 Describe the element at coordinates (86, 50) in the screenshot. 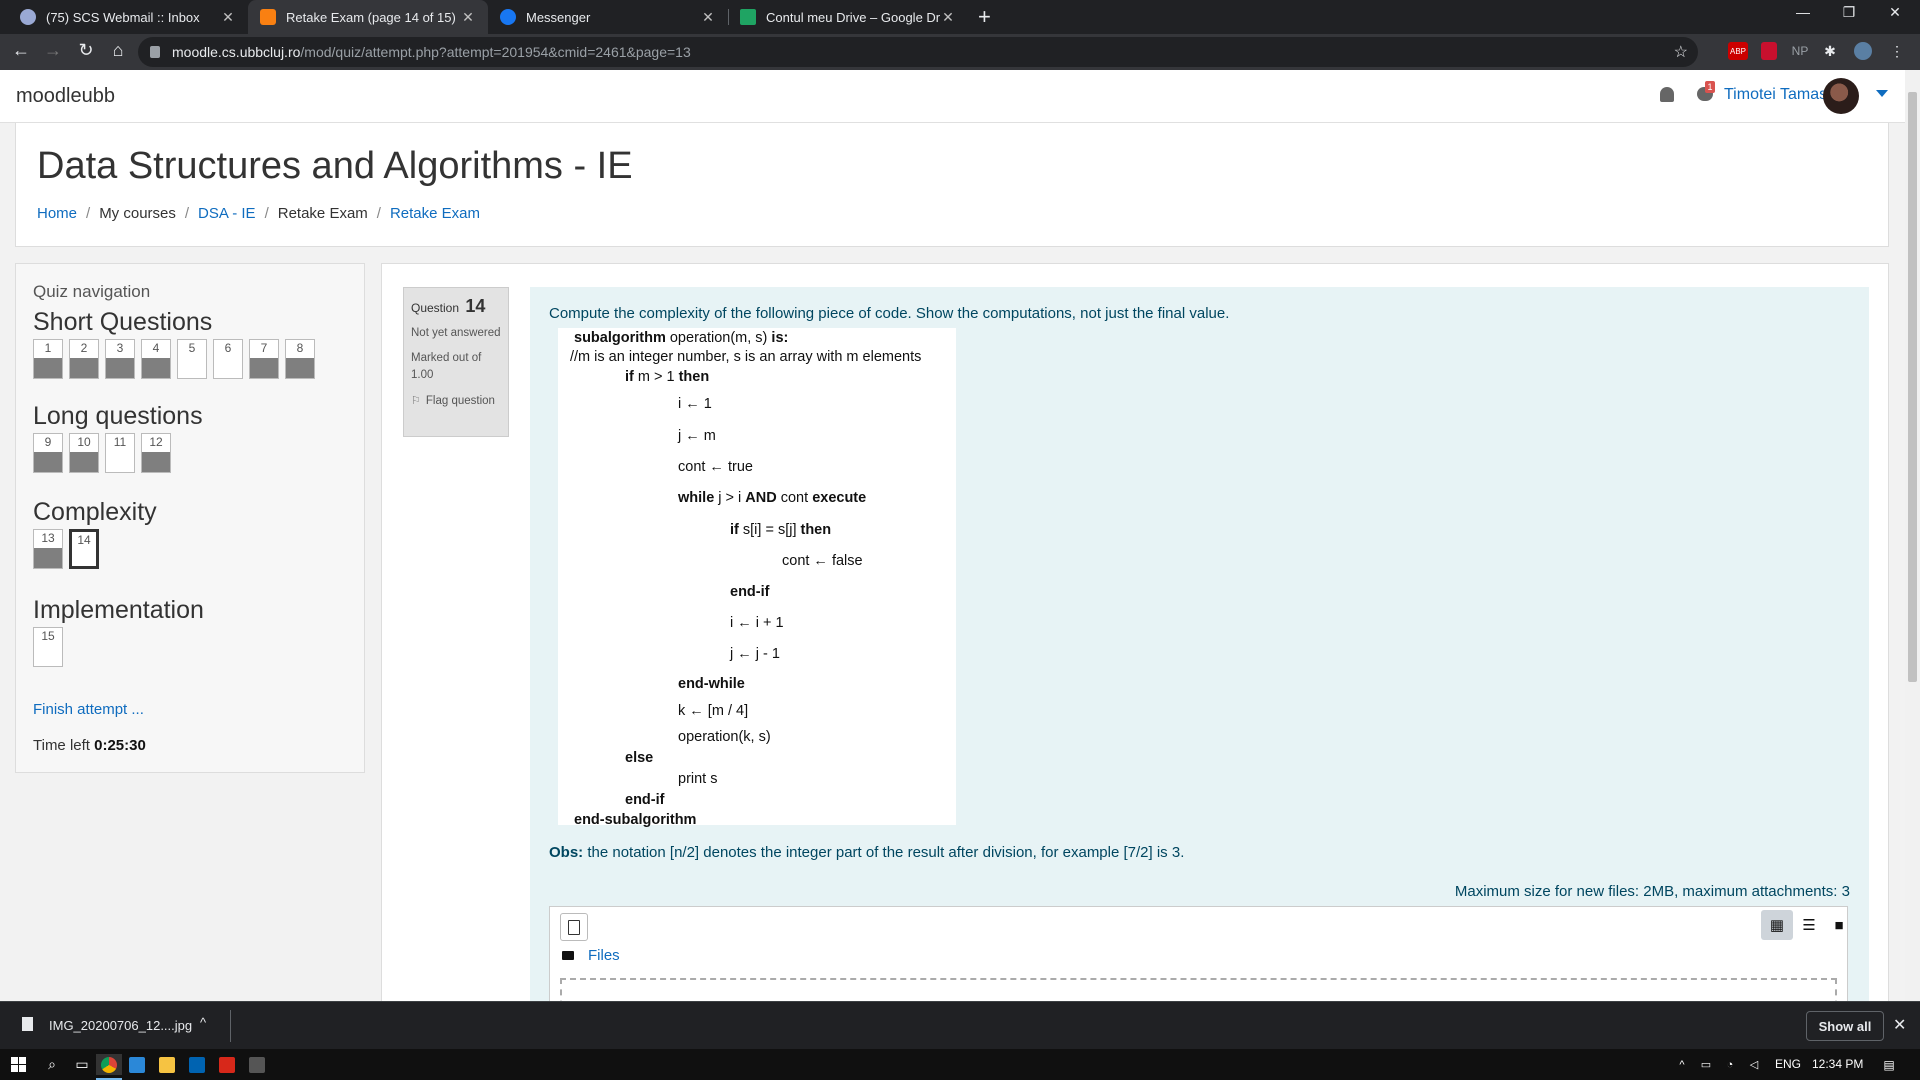

I see `reload-icon: ↻` at that location.